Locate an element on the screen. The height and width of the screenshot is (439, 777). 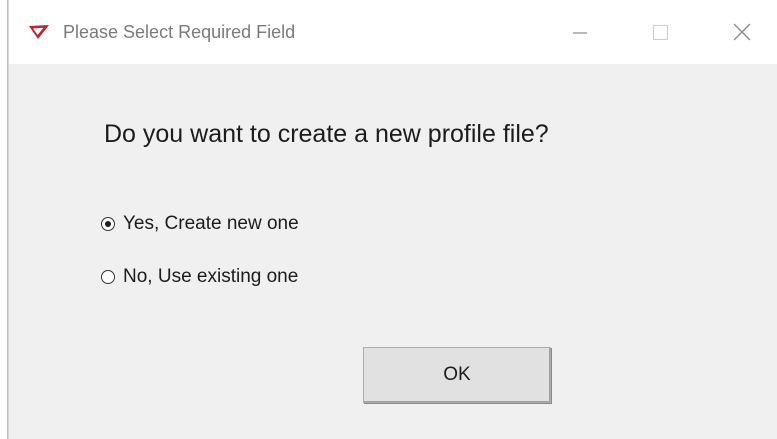
radio-use-existing: No, Use existing one is located at coordinates (199, 277).